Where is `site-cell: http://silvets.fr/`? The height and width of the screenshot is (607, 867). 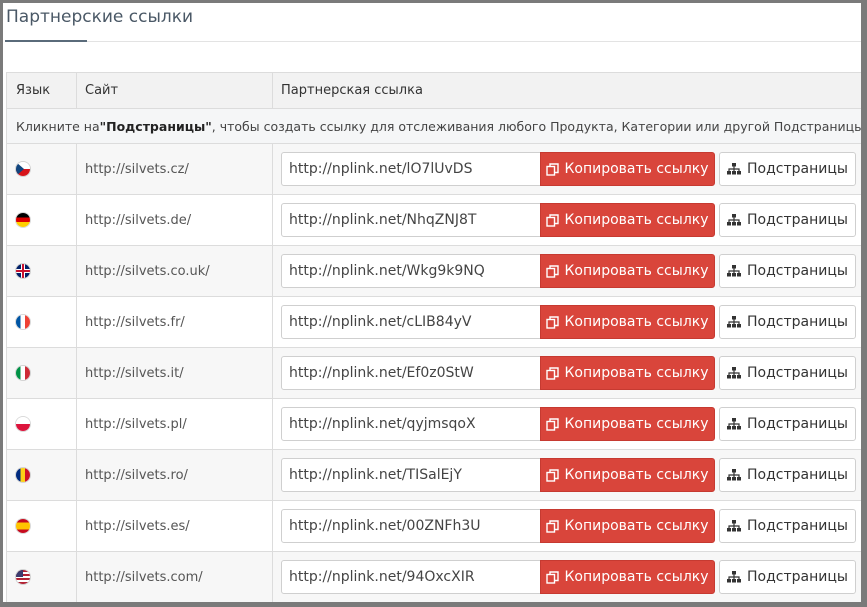 site-cell: http://silvets.fr/ is located at coordinates (174, 322).